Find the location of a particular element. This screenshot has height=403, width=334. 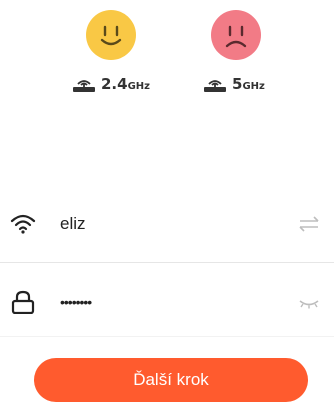

band-5-value: 5 is located at coordinates (237, 84).